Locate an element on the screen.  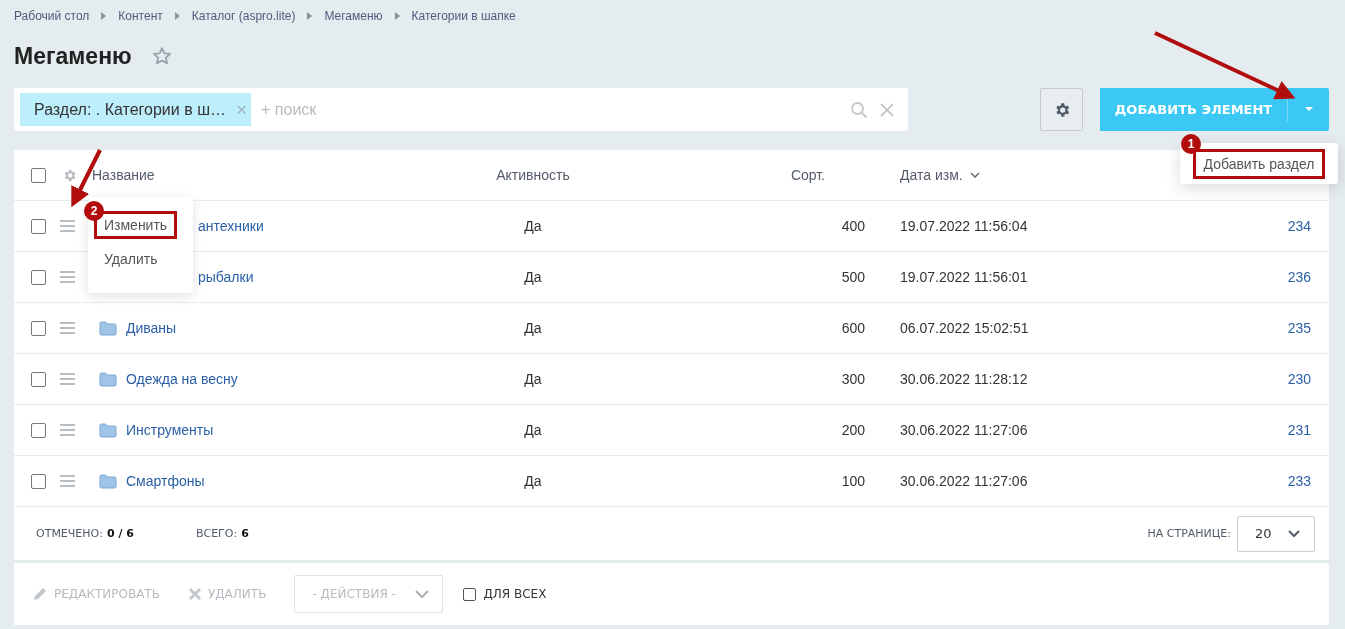
id-link: 234 is located at coordinates (1299, 226).